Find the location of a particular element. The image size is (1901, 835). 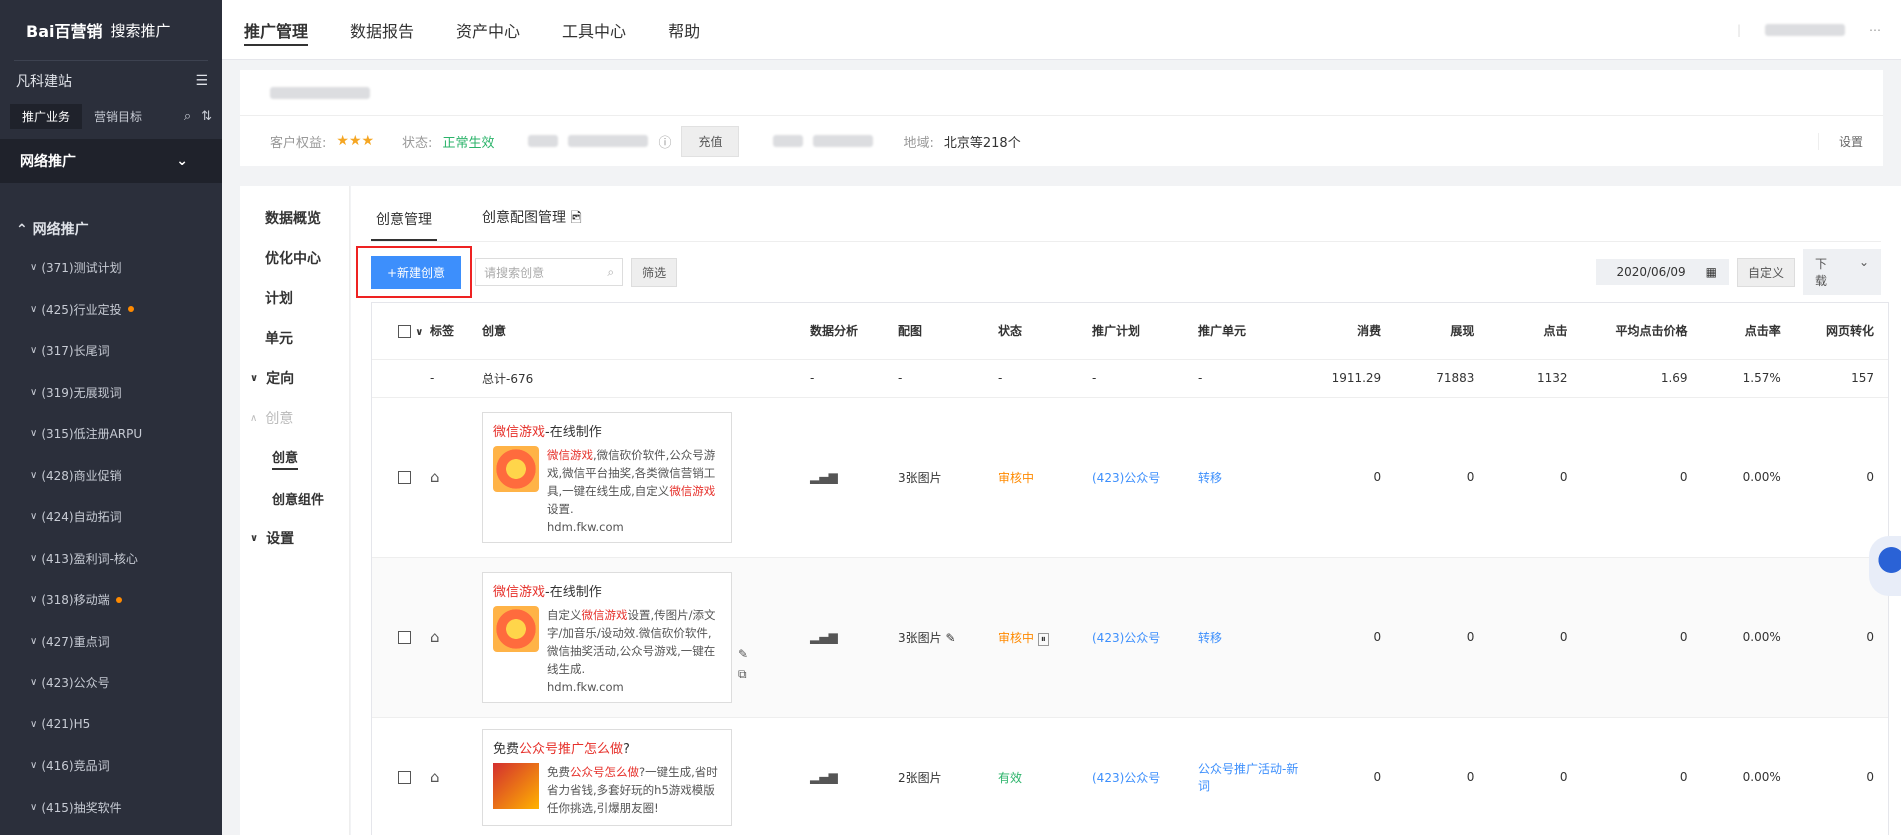

subnav-plan: 计划 is located at coordinates (294, 298).